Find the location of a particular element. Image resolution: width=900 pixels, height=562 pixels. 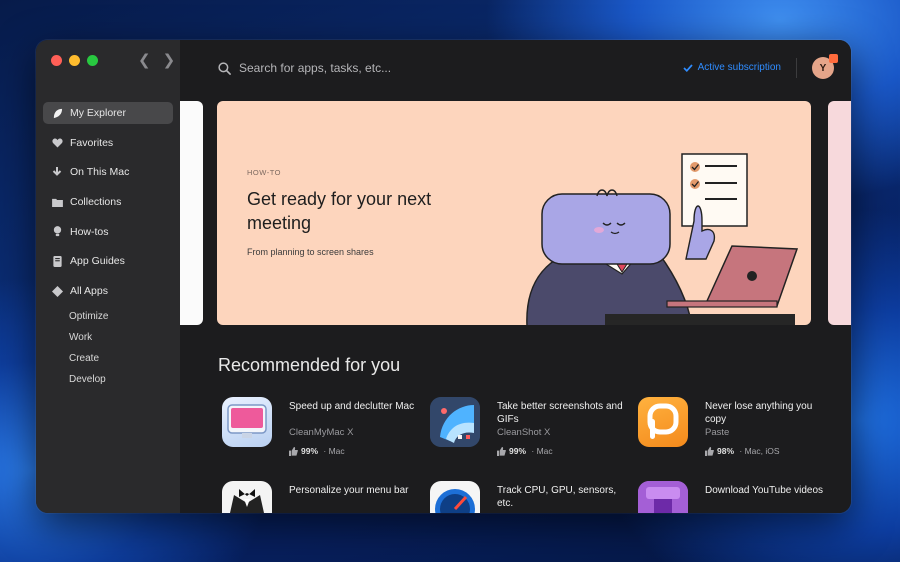

sidebar-subitem-create: Create is located at coordinates (108, 358).